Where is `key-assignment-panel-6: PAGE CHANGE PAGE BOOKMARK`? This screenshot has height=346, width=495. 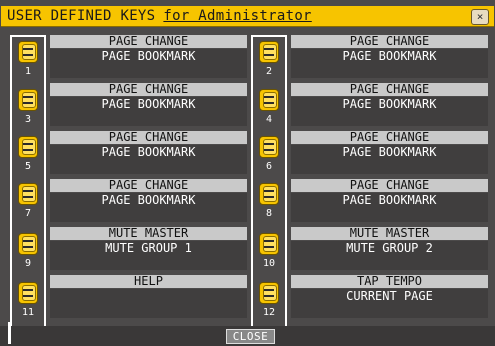
key-assignment-panel-6: PAGE CHANGE PAGE BOOKMARK is located at coordinates (389, 152).